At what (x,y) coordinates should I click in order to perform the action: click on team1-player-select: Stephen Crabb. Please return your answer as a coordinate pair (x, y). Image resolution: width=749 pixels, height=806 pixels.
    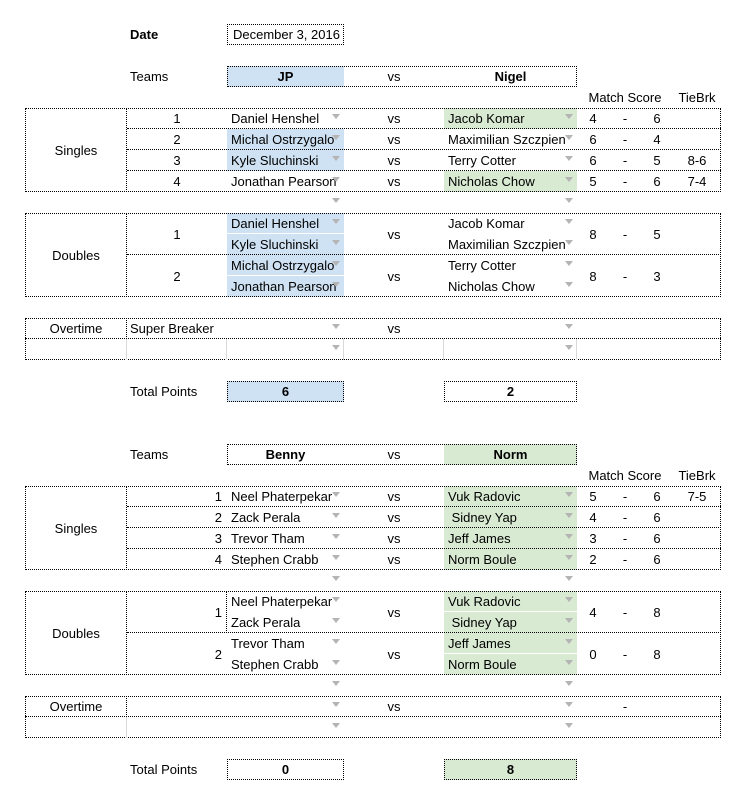
    Looking at the image, I should click on (285, 559).